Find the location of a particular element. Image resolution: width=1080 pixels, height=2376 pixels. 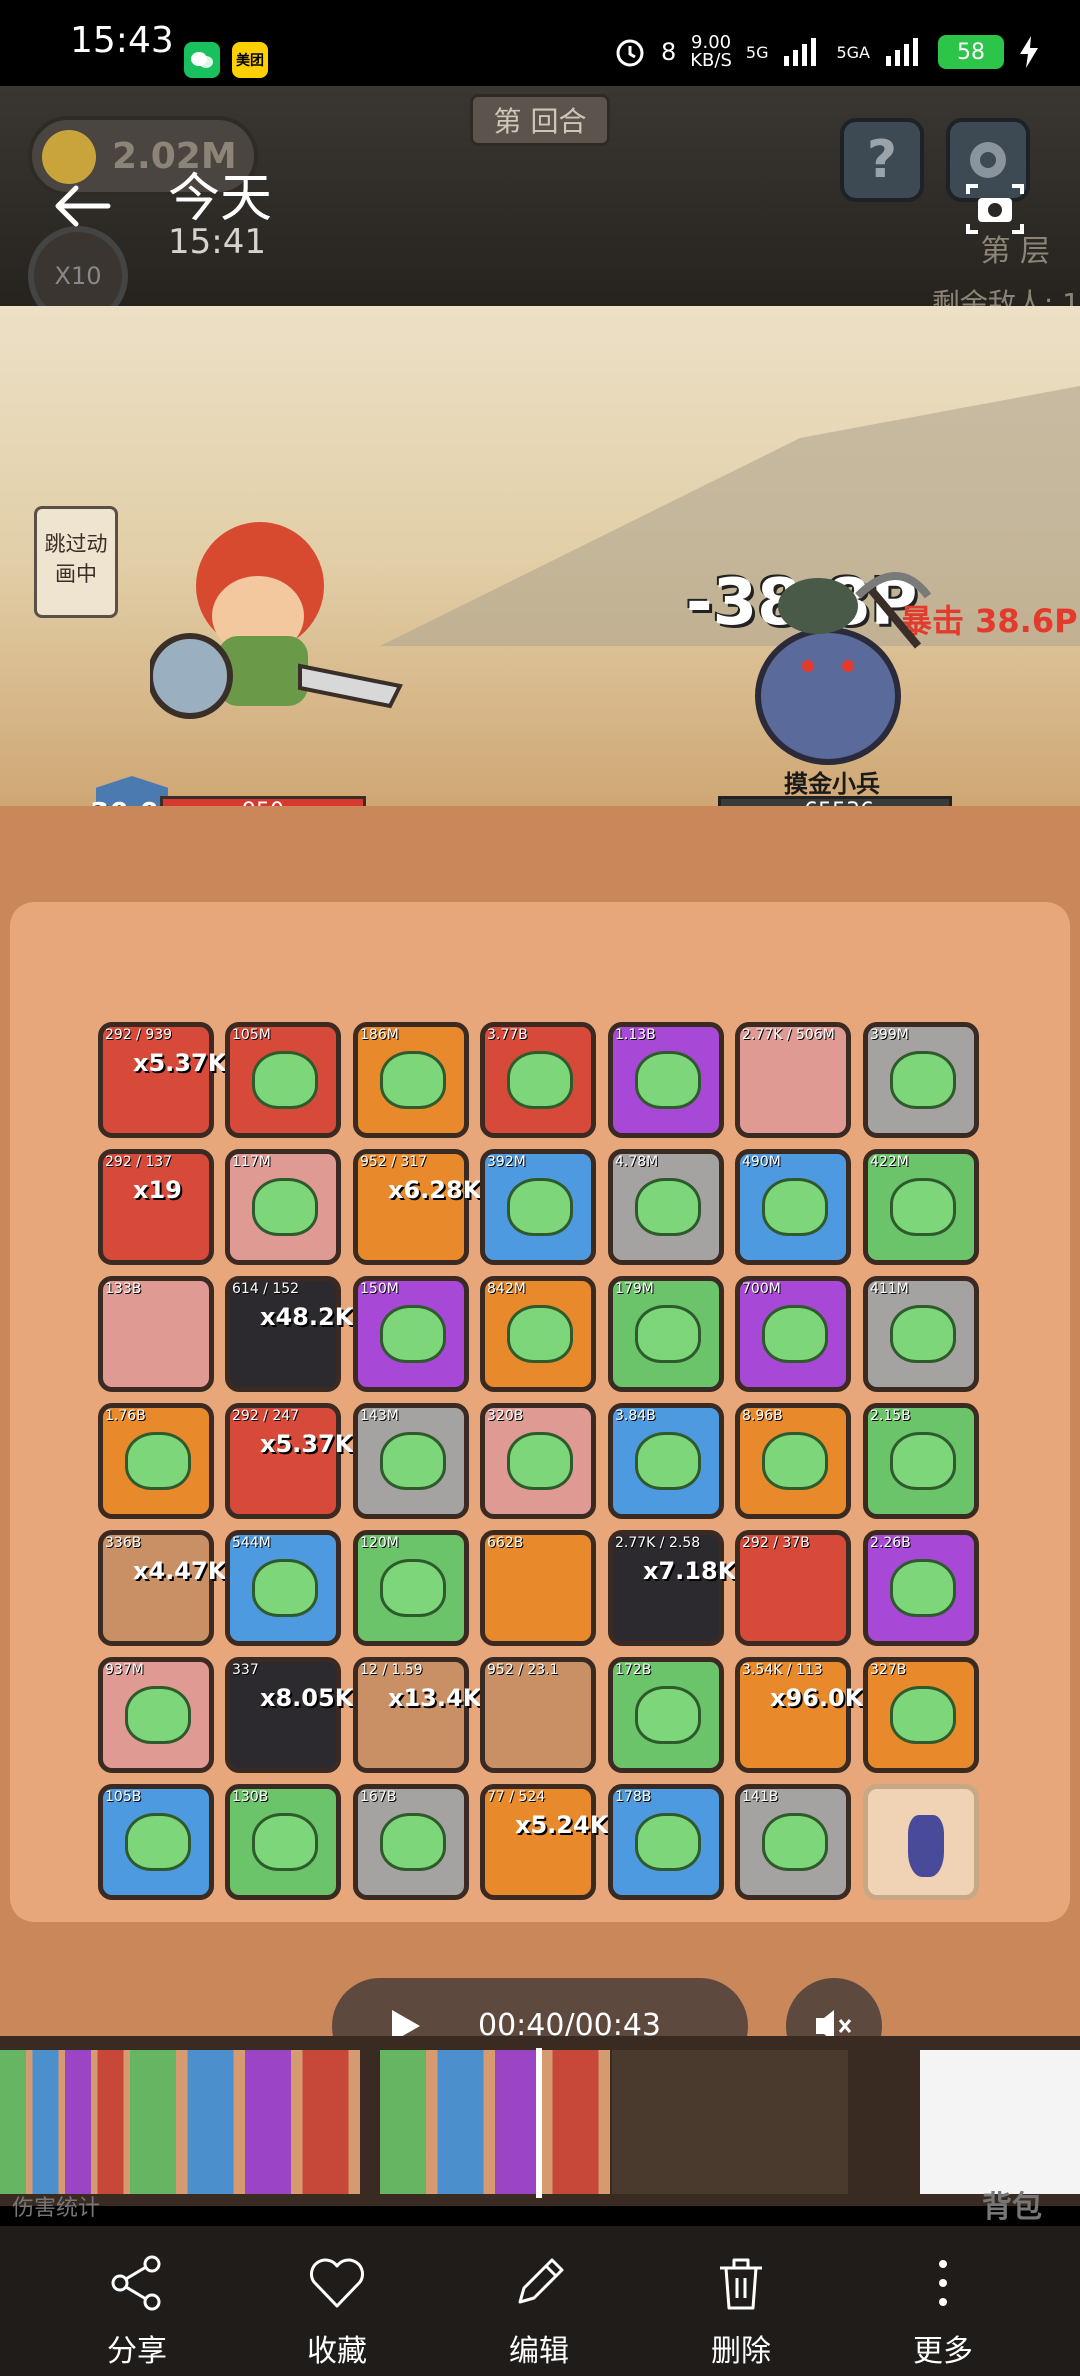

tile: 292 / 939 x5.37K is located at coordinates (162, 1080).